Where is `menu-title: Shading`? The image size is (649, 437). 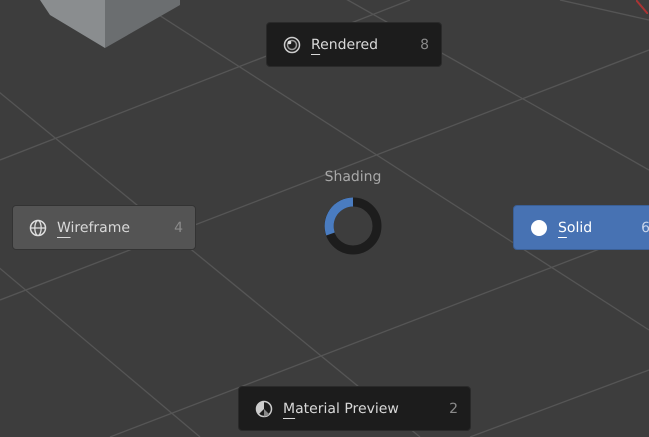
menu-title: Shading is located at coordinates (353, 177).